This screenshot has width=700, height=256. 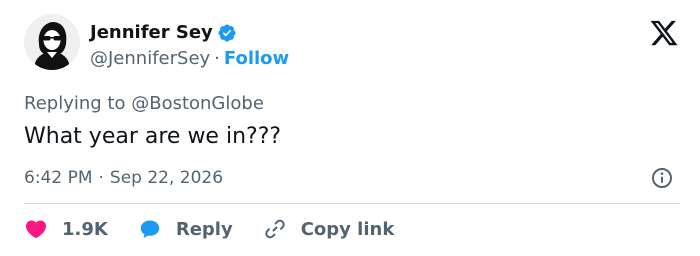 I want to click on tweet-time: 6:42 PM, so click(x=58, y=178).